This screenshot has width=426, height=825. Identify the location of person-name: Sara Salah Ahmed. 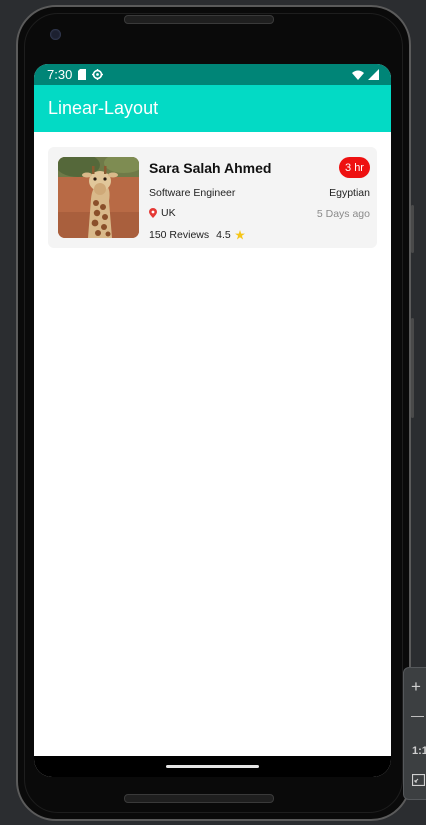
(210, 168).